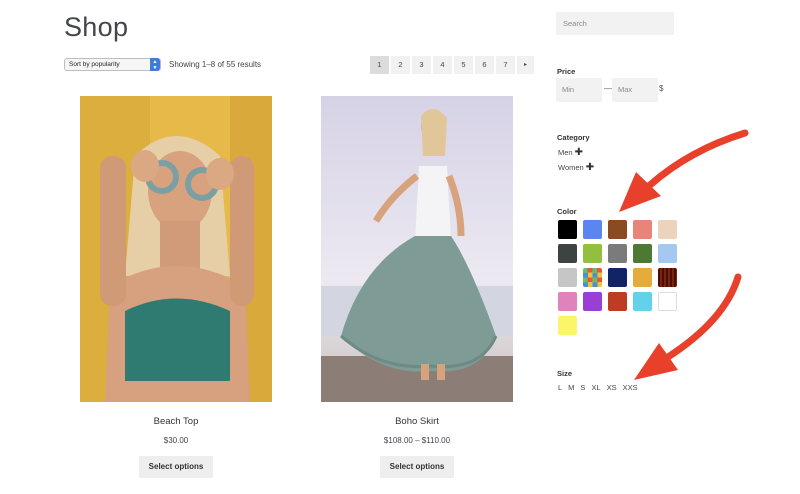 This screenshot has height=494, width=800. Describe the element at coordinates (684, 254) in the screenshot. I see `annotation-arrows` at that location.